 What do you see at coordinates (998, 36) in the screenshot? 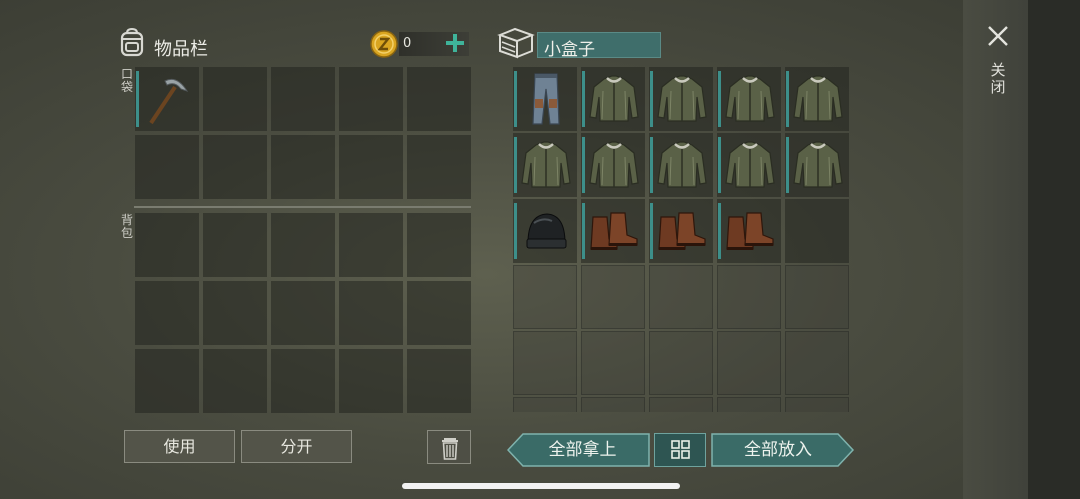
I see `close-icon` at bounding box center [998, 36].